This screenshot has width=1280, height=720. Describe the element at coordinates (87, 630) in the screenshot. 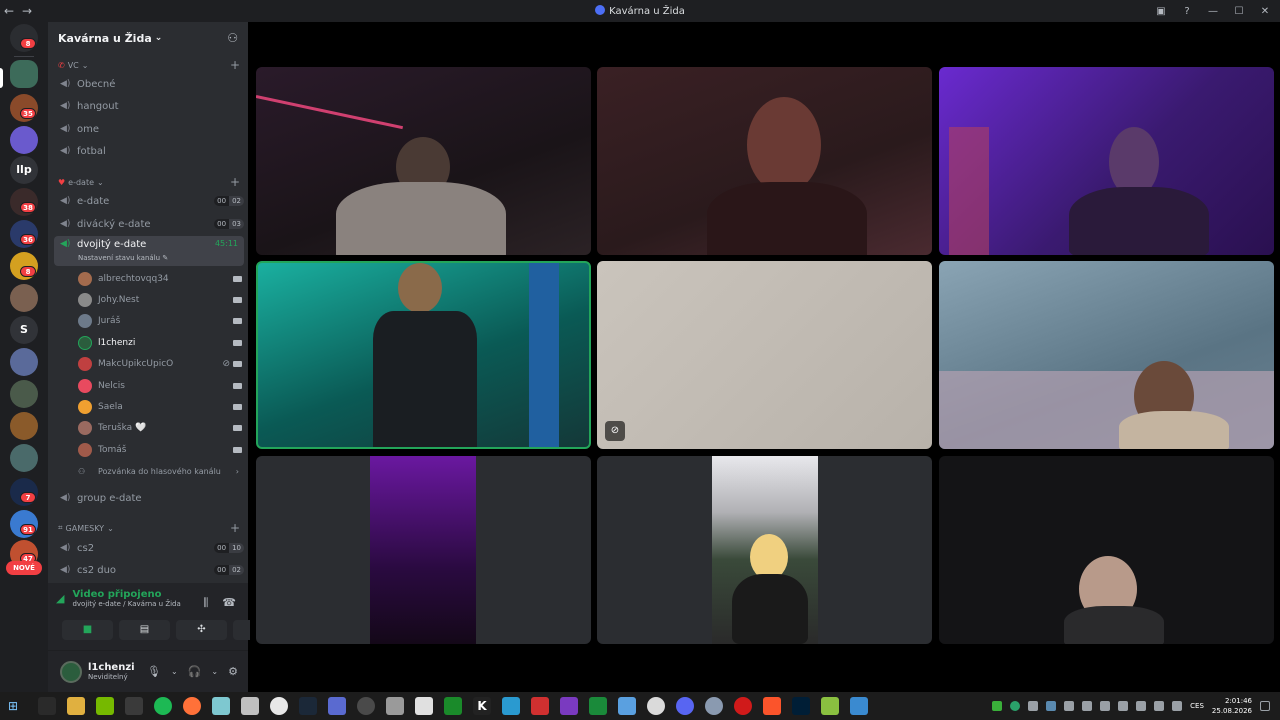

I see `camera-button: ■` at that location.